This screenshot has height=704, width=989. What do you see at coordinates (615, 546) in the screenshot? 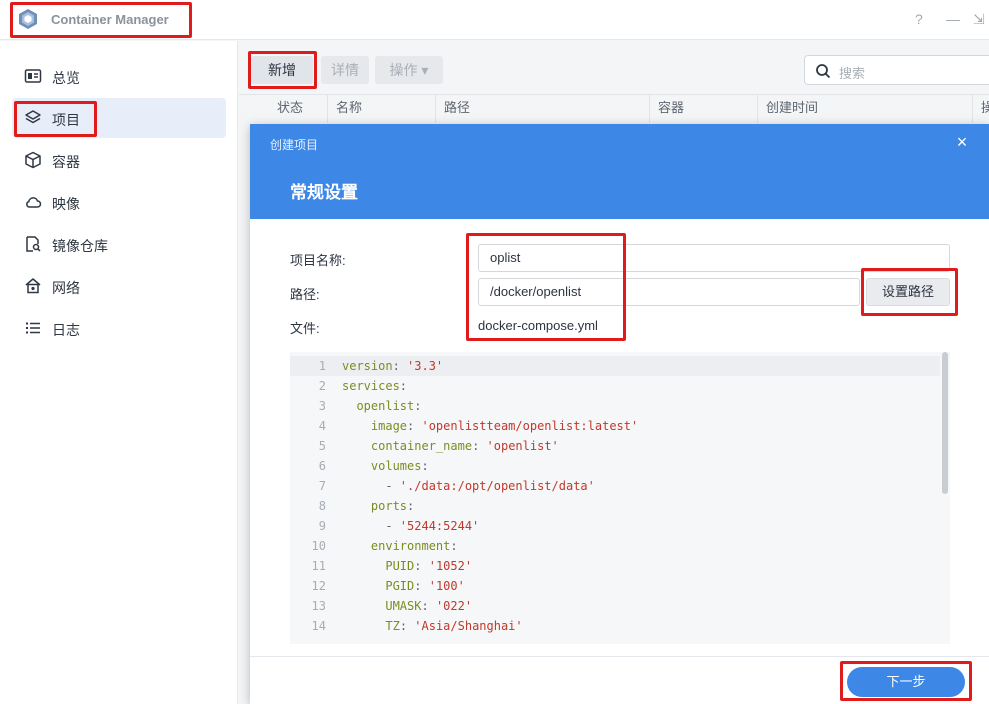
I see `code-line: 10 environment:` at bounding box center [615, 546].